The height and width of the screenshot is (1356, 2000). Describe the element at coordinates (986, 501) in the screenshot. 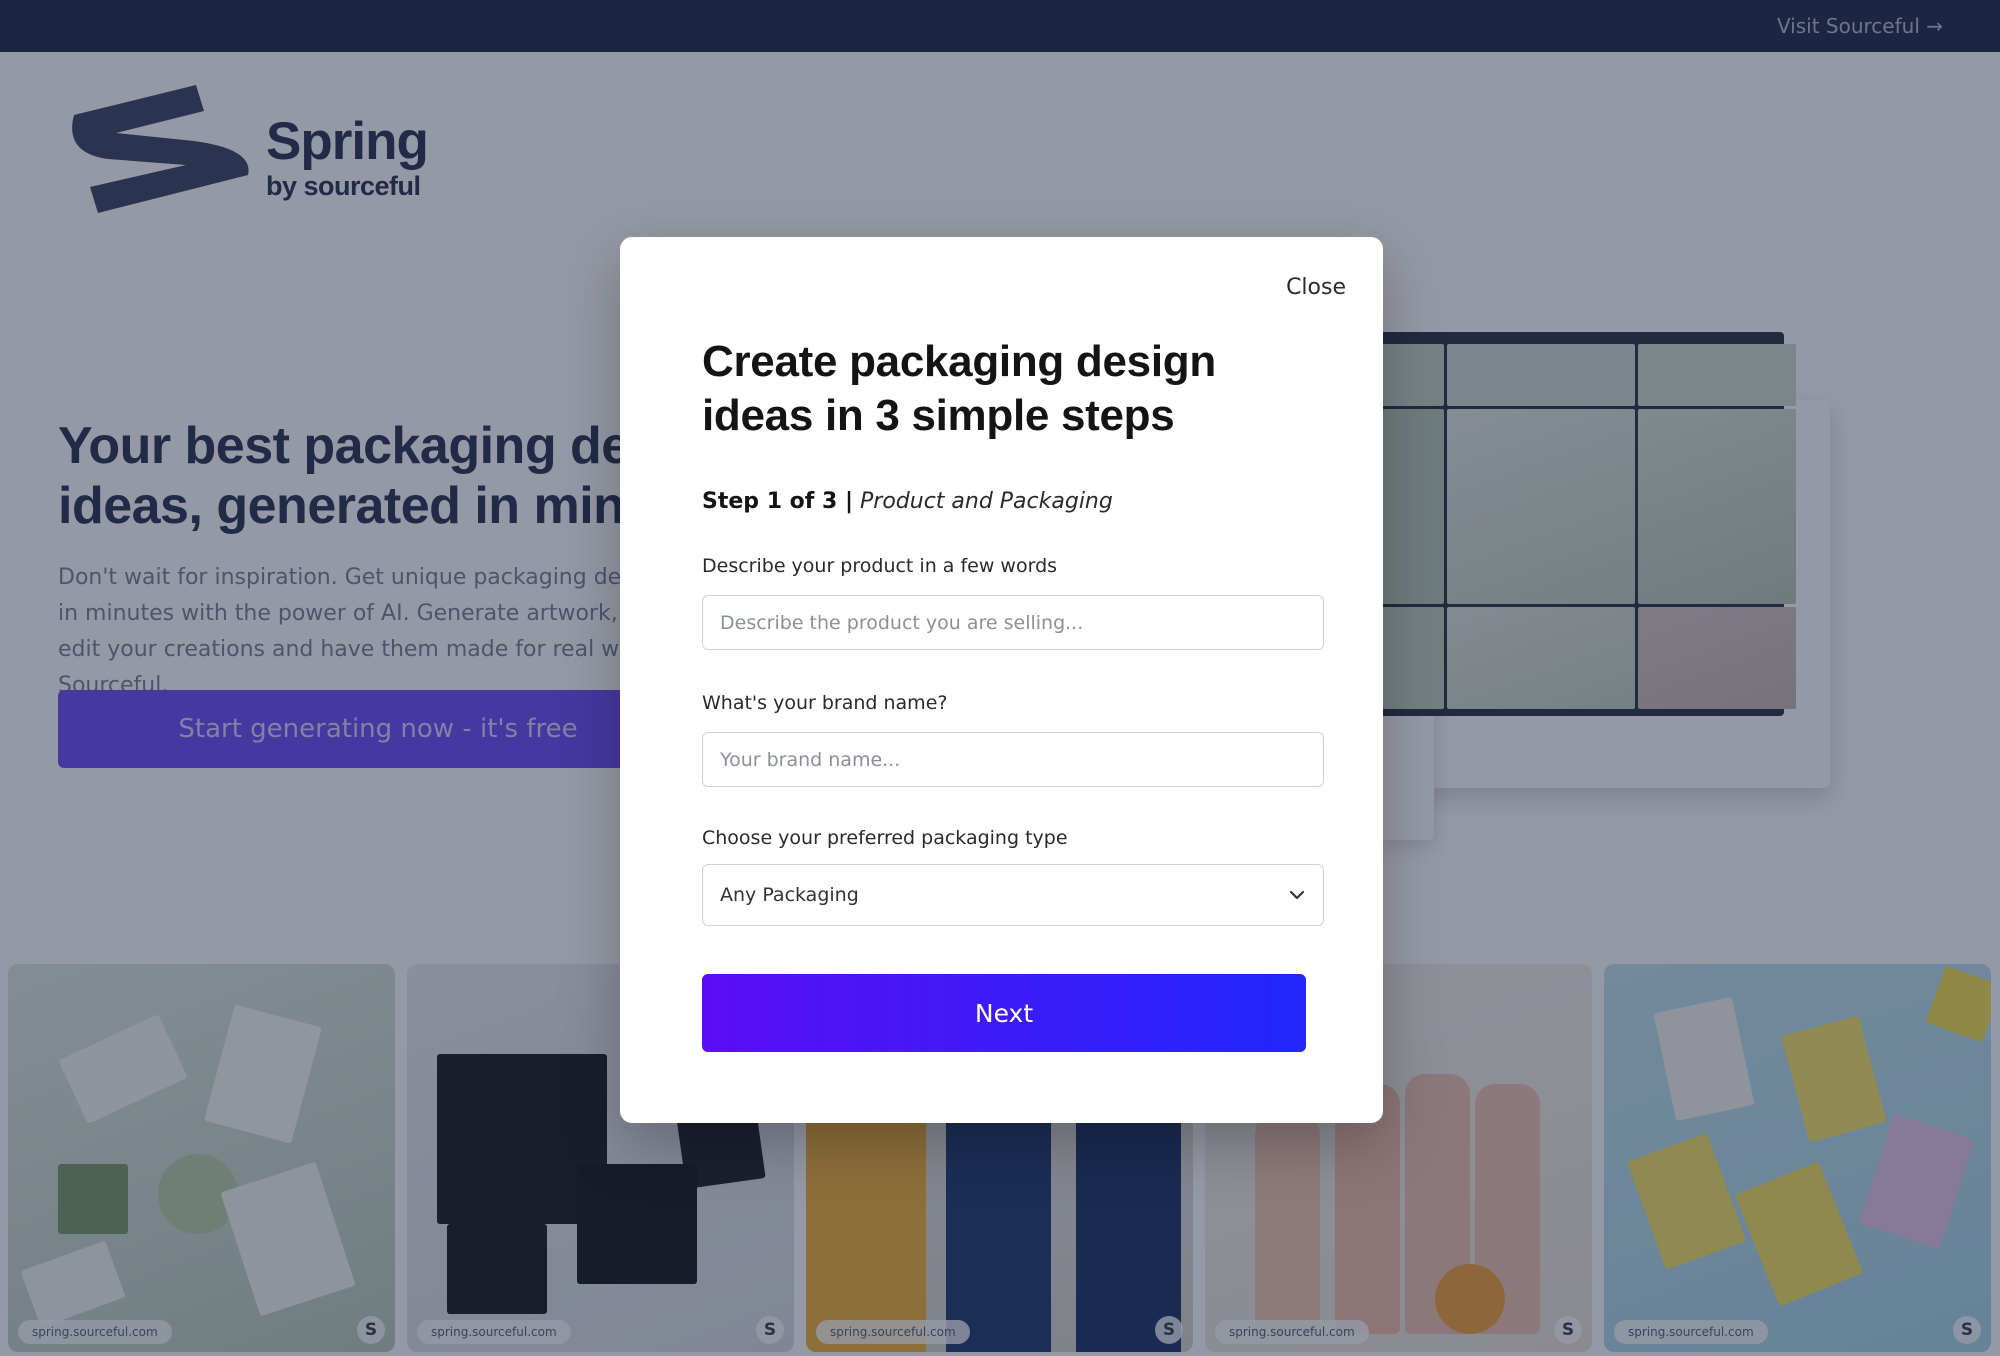

I see `step-name: Product and Packaging` at that location.